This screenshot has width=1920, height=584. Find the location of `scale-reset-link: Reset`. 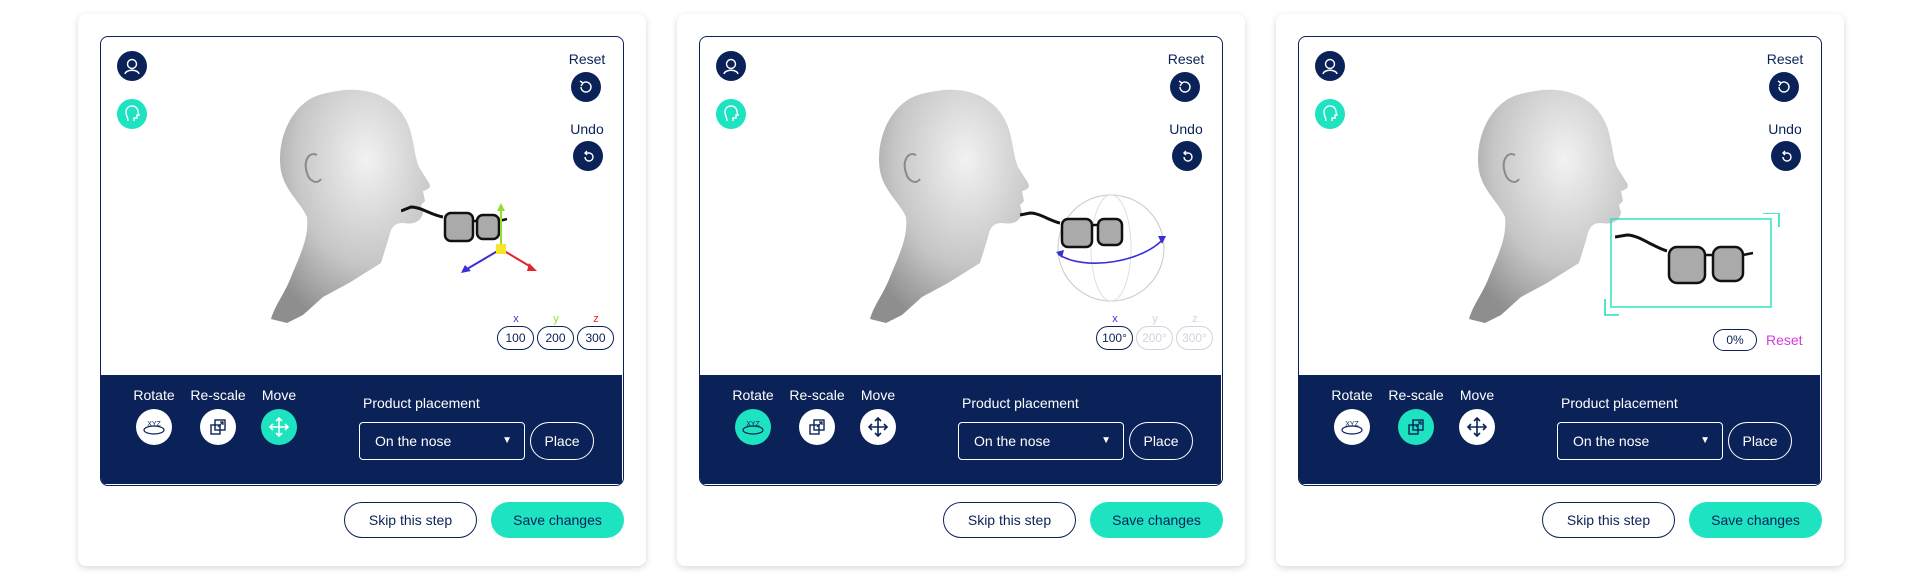

scale-reset-link: Reset is located at coordinates (1784, 340).